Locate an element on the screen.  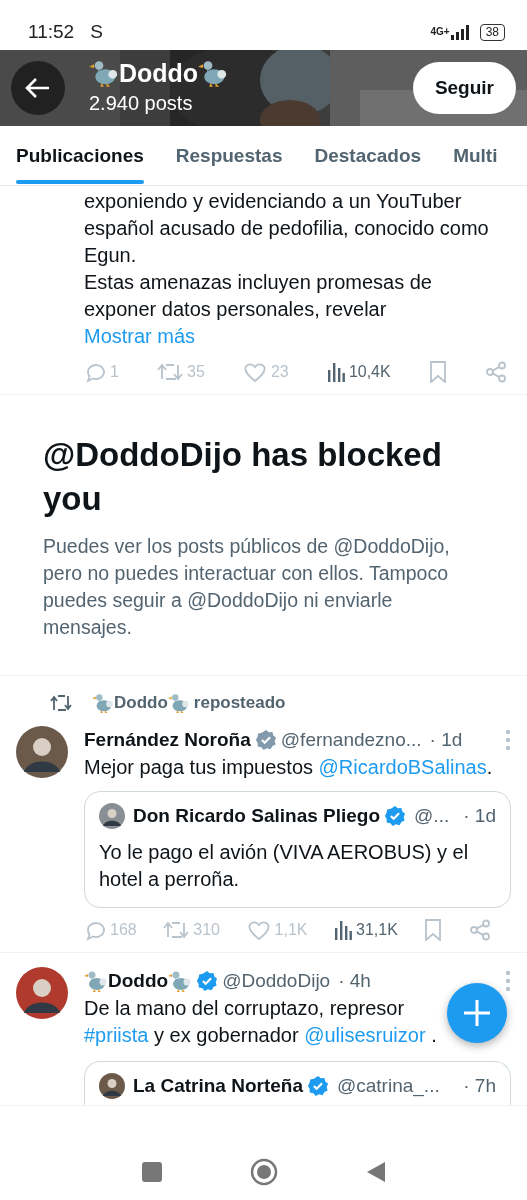
user-handle: @DoddoDijo is located at coordinates (276, 980).